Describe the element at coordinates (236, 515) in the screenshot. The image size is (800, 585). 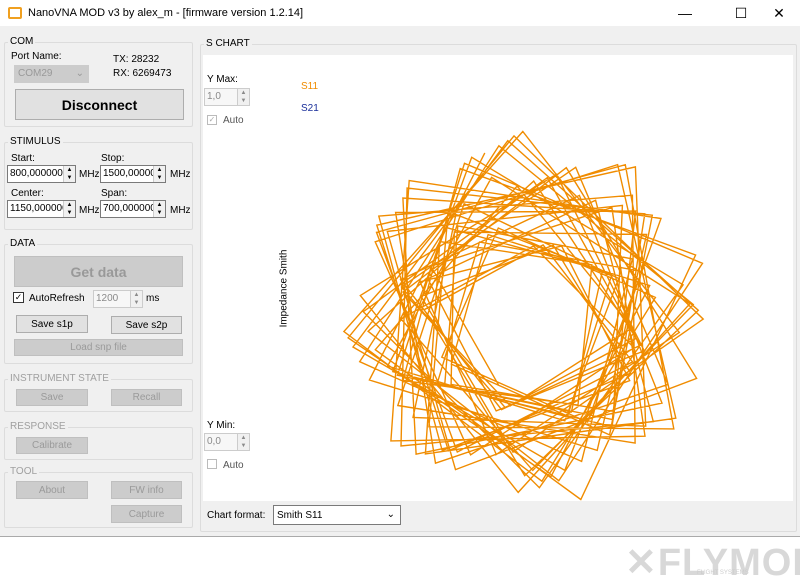
I see `chart-format-label: Chart format:` at that location.